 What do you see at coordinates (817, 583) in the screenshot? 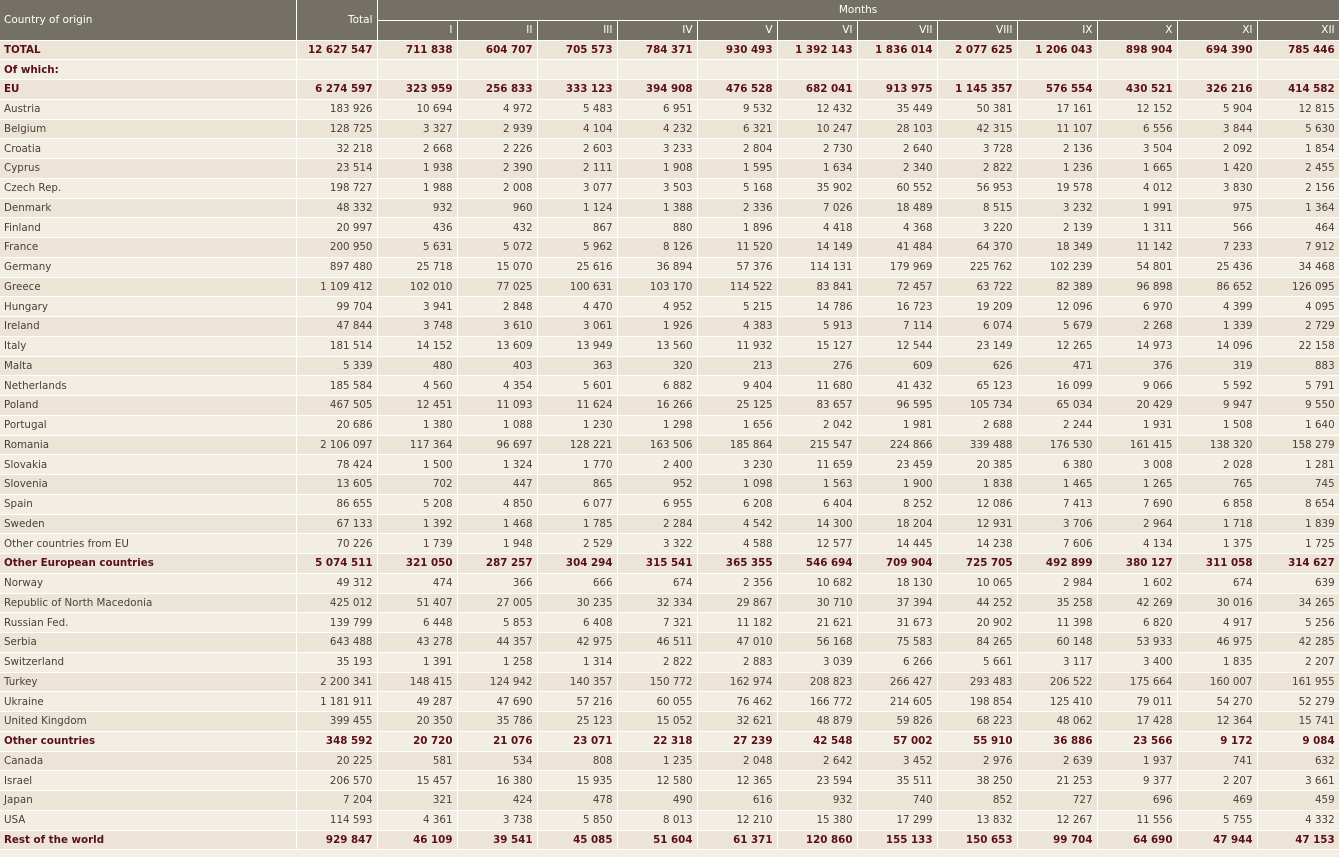
I see `month-cell: 10 682` at bounding box center [817, 583].